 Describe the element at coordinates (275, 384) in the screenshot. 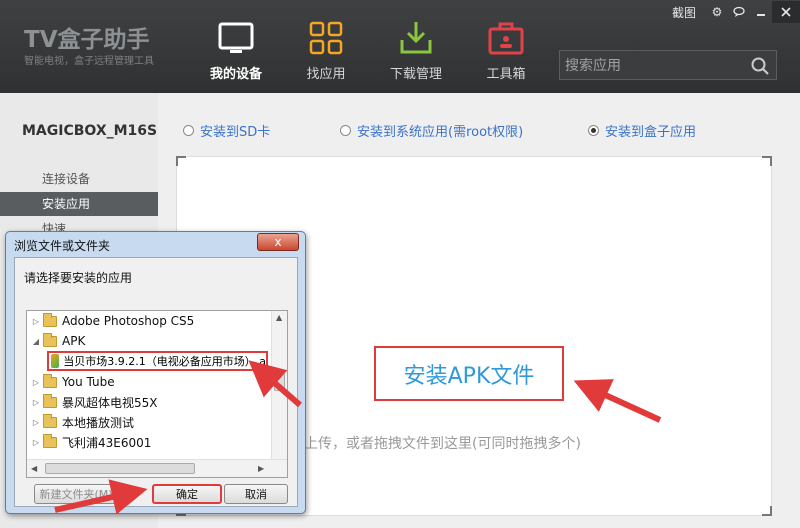

I see `arrow-to-selected-file` at that location.